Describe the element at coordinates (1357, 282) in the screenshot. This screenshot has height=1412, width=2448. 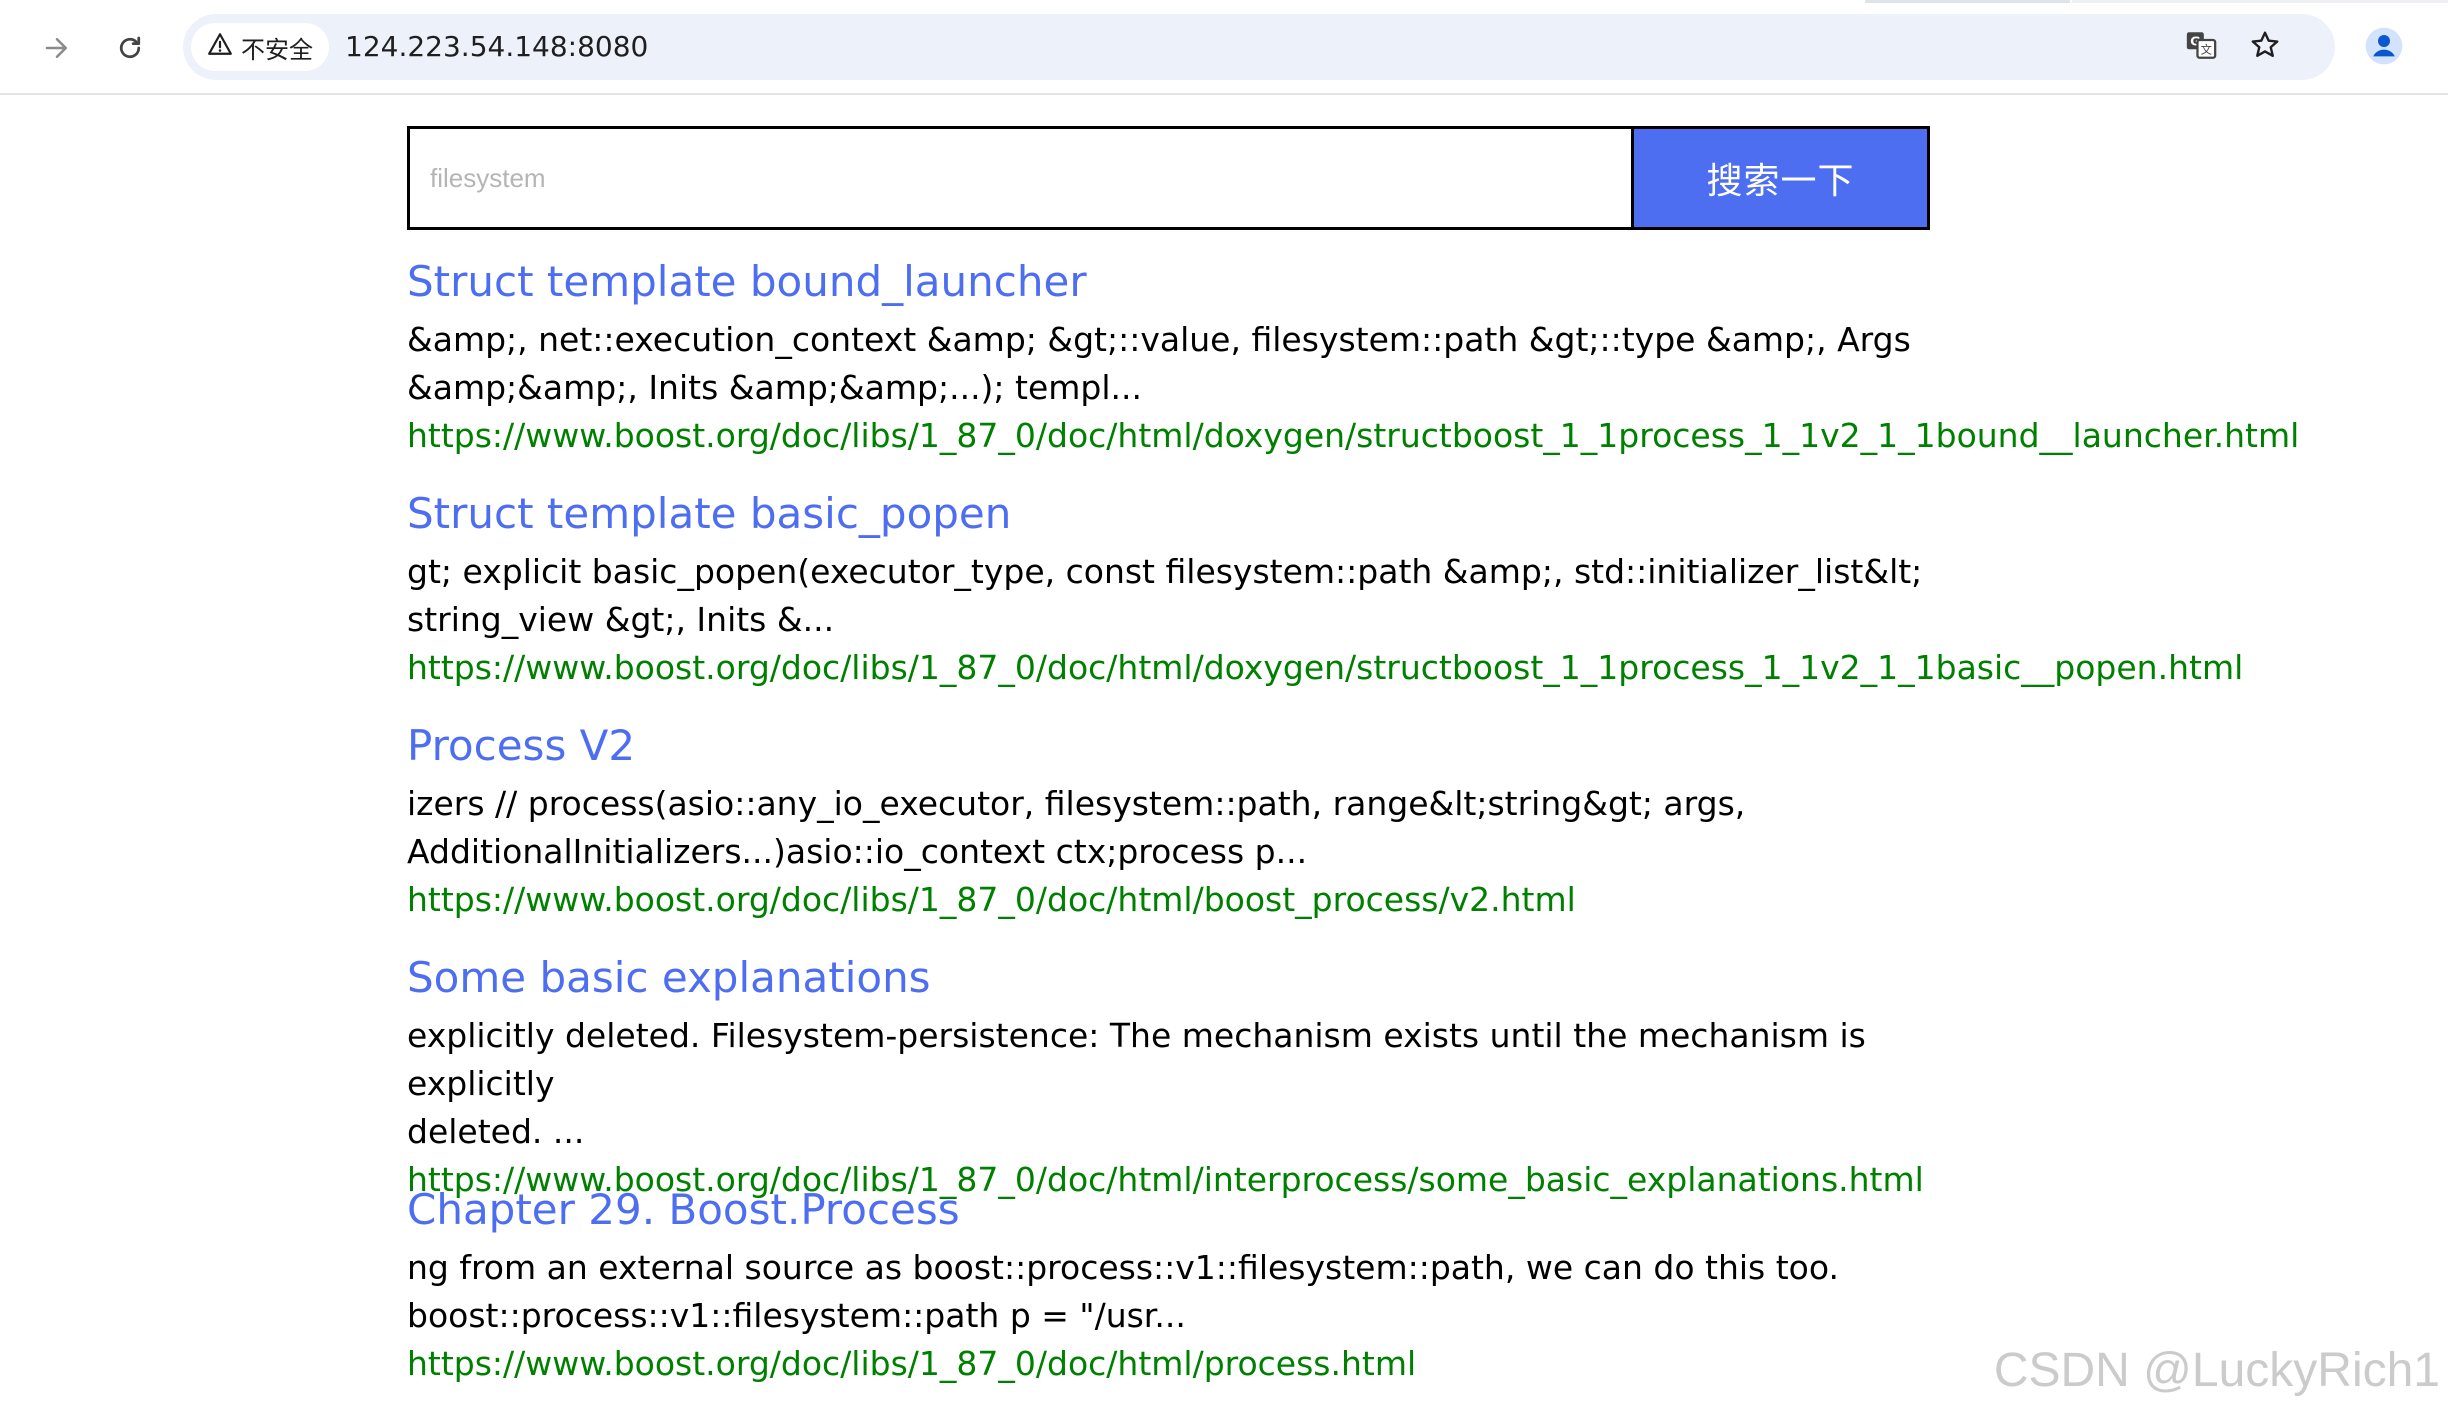
I see `result-title-link: Struct template bound_launcher` at that location.